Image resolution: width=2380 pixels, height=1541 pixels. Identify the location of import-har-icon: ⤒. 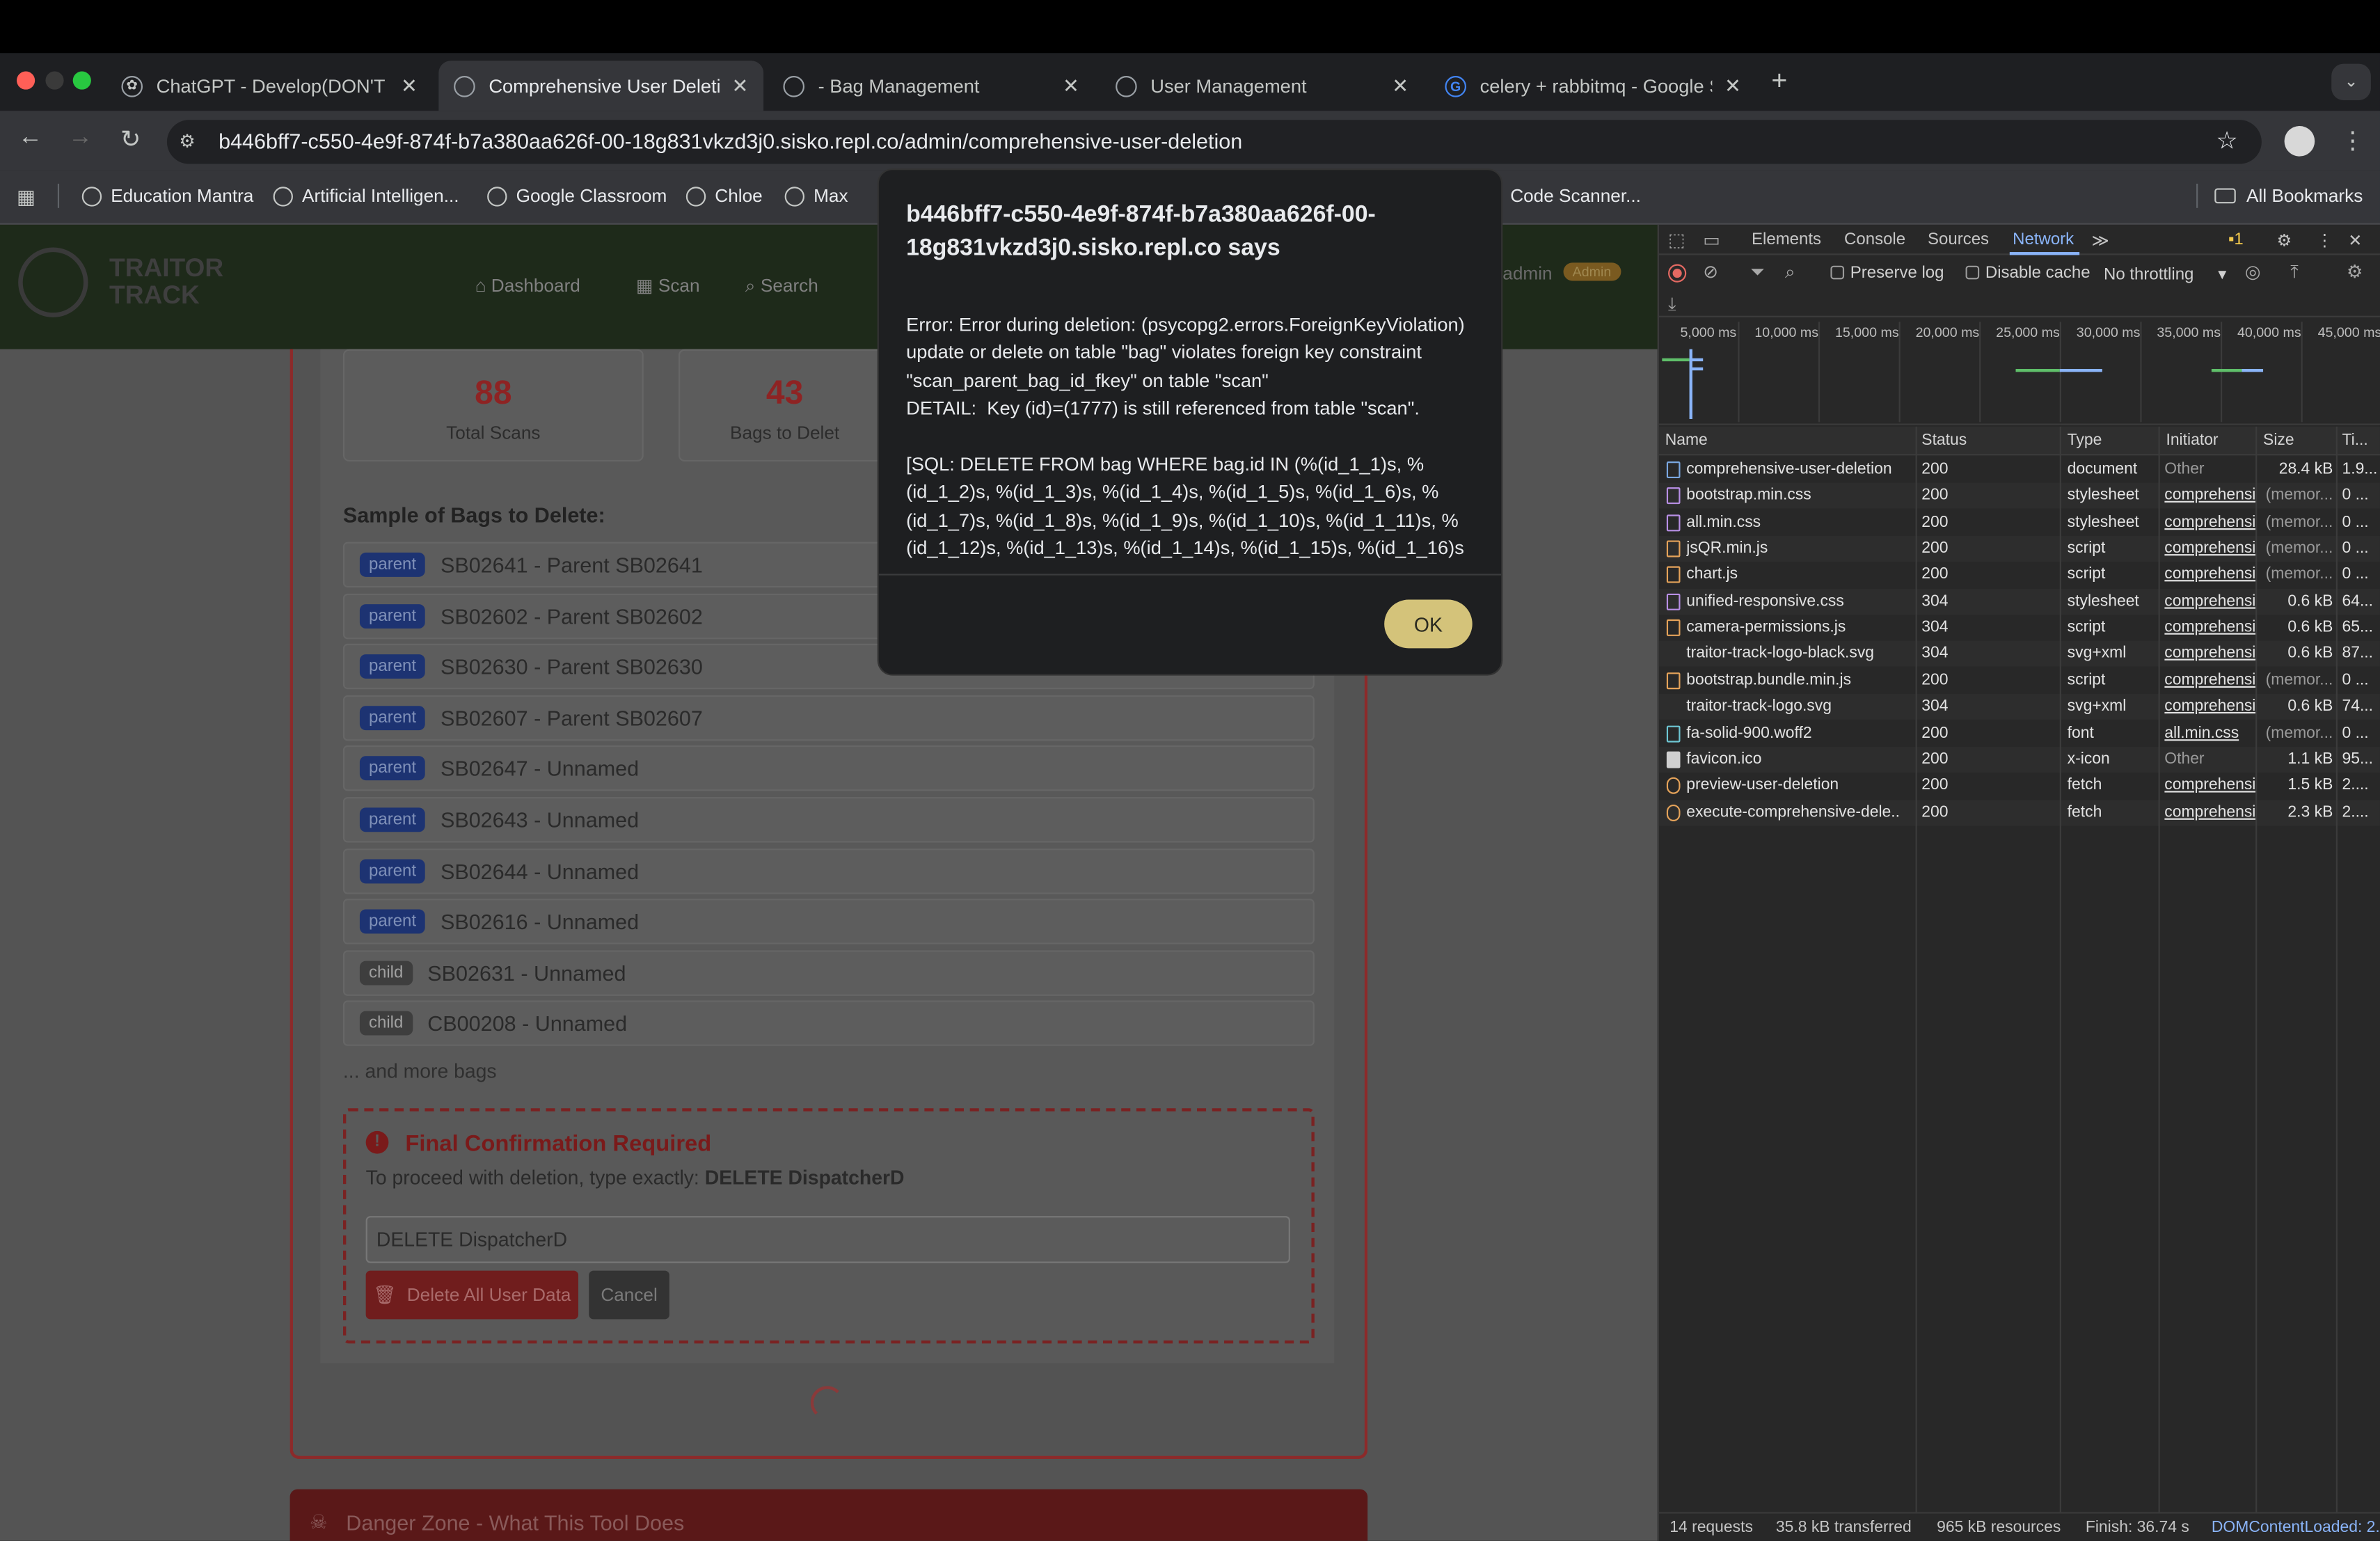
(2294, 272).